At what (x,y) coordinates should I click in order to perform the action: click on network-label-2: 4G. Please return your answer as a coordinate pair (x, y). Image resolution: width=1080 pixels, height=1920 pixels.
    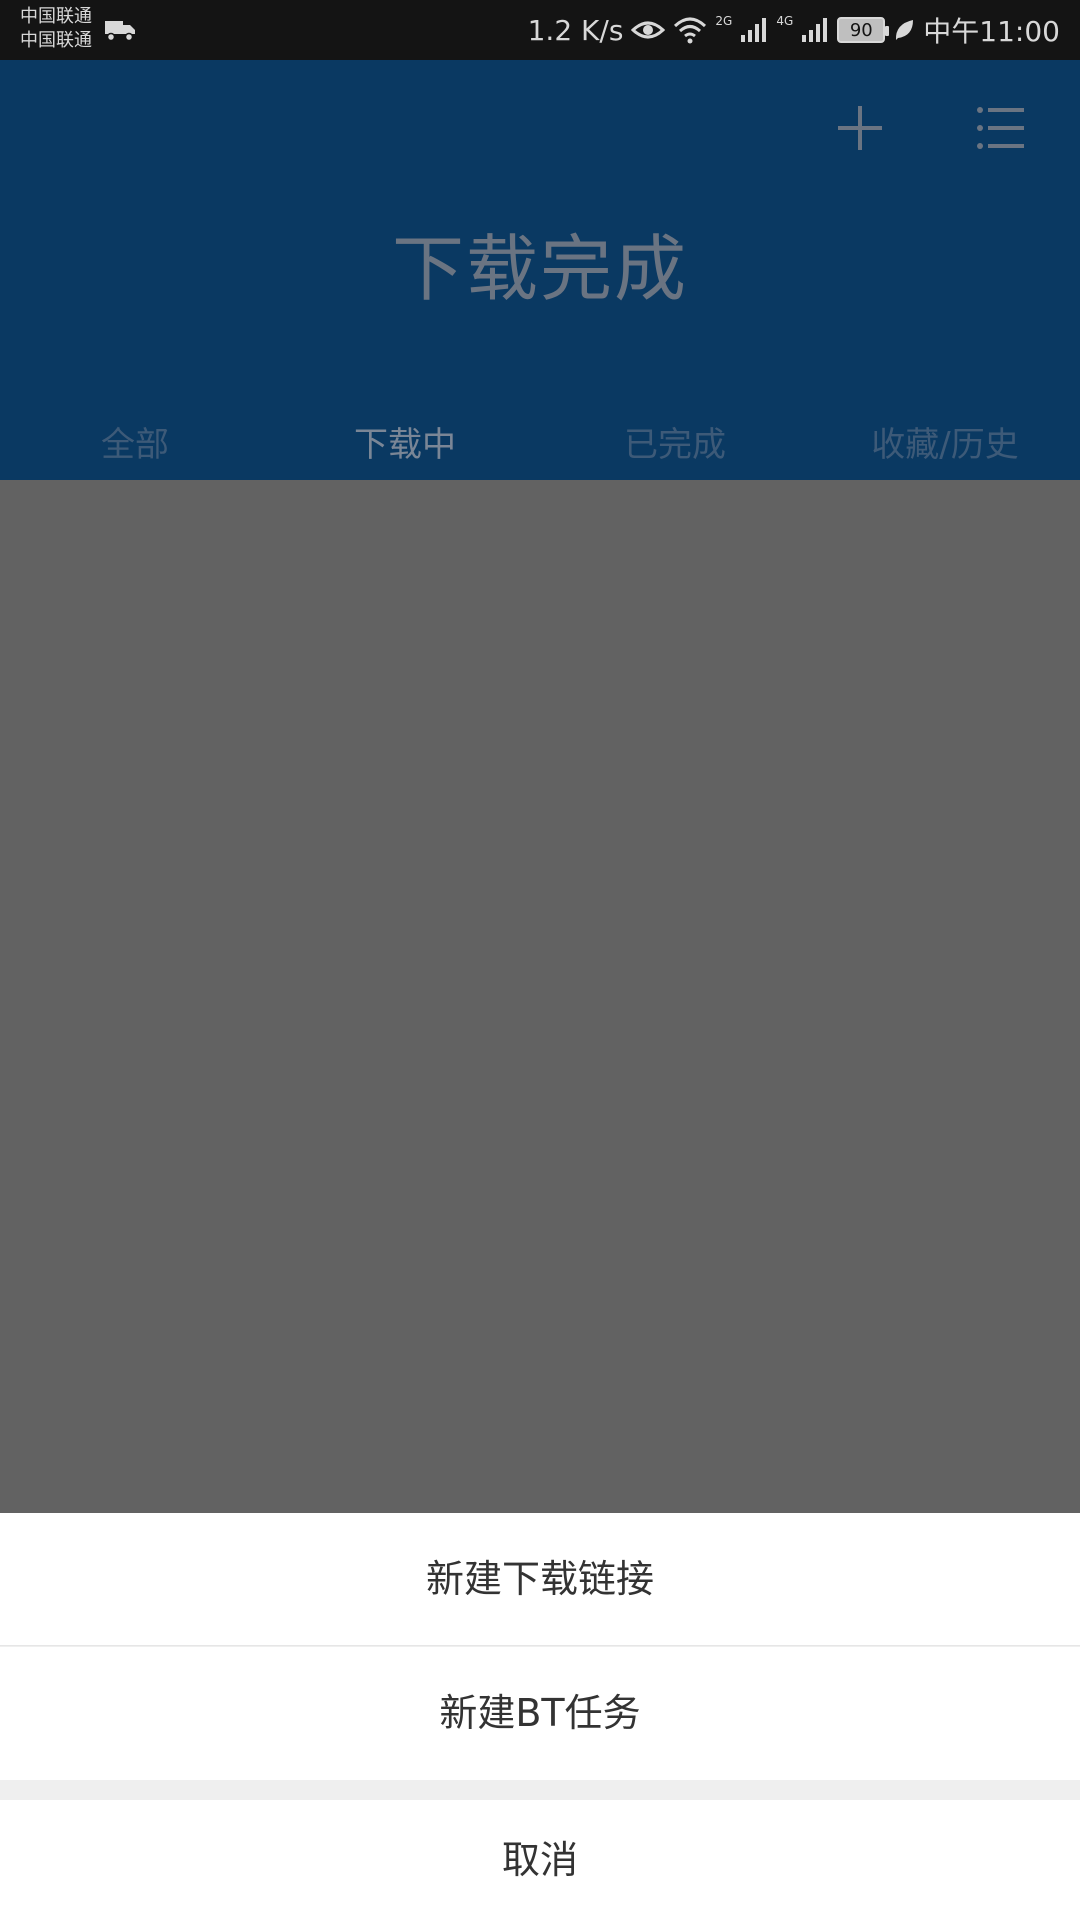
    Looking at the image, I should click on (785, 21).